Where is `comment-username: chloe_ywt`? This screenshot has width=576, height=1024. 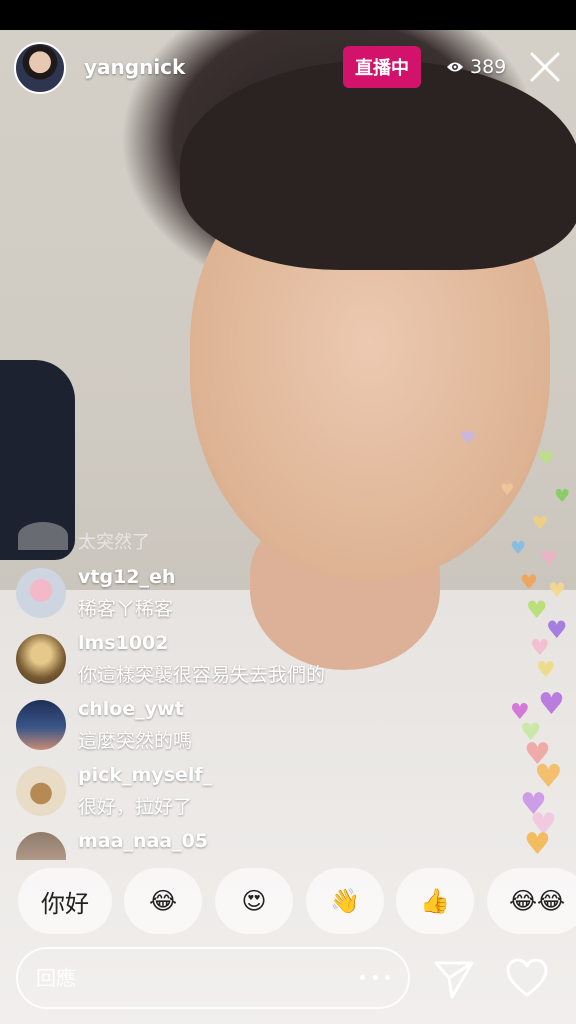
comment-username: chloe_ywt is located at coordinates (131, 709).